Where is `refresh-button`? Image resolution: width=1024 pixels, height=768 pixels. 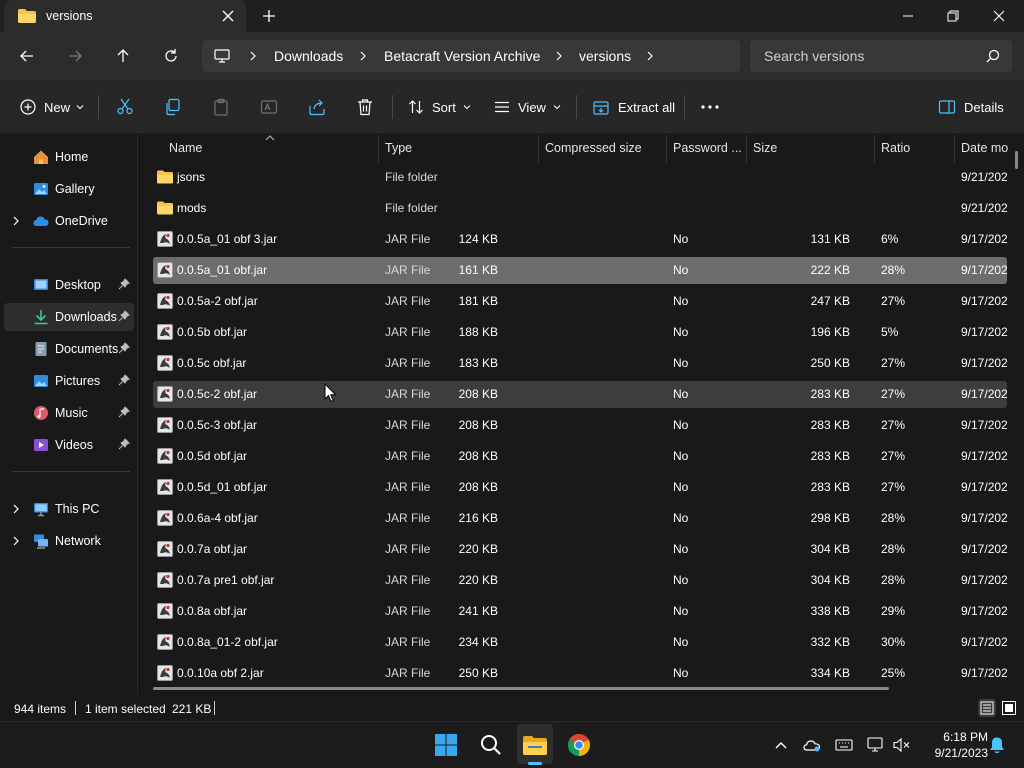
refresh-button is located at coordinates (171, 56).